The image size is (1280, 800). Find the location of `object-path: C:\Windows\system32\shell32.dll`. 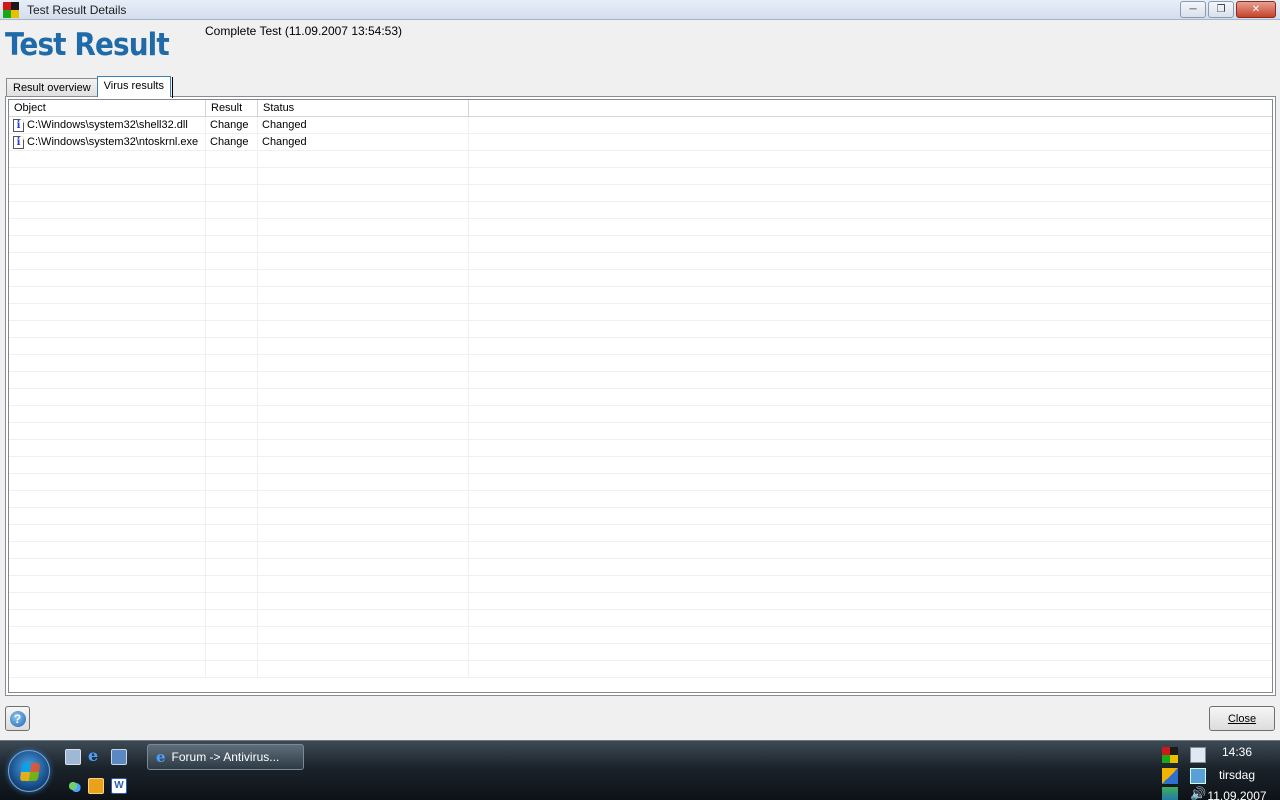

object-path: C:\Windows\system32\shell32.dll is located at coordinates (107, 125).